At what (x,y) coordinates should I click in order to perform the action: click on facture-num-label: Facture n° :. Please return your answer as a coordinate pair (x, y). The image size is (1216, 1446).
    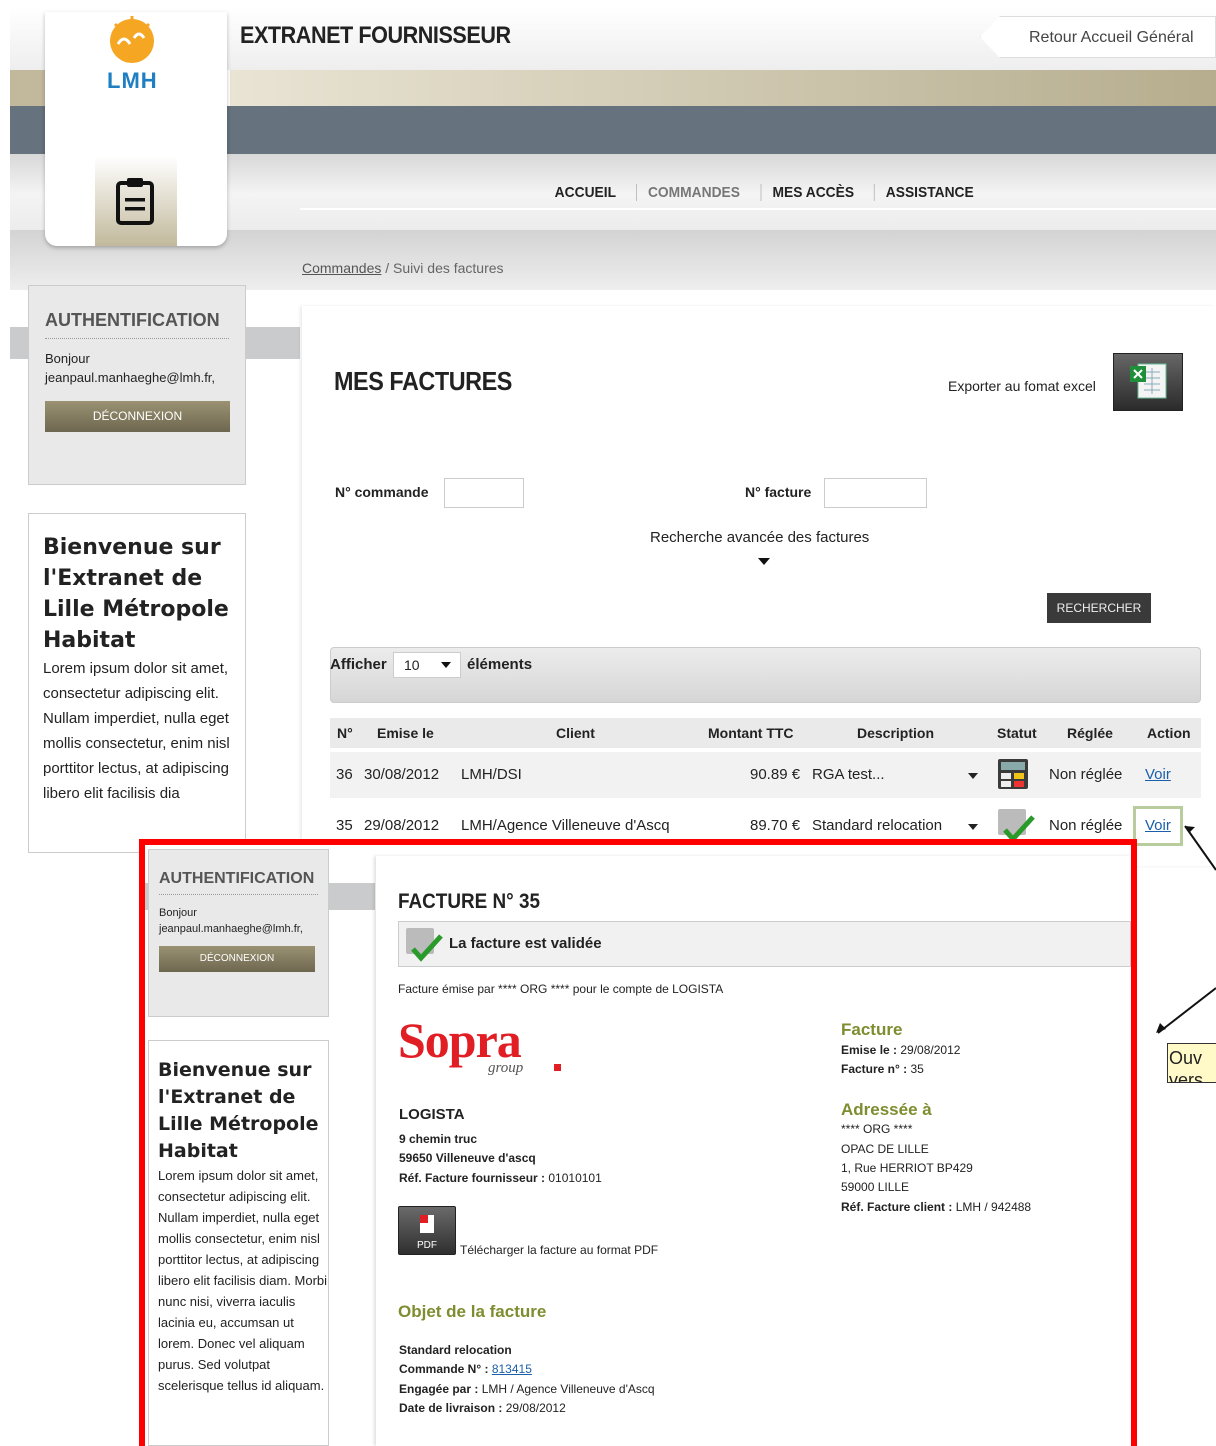
    Looking at the image, I should click on (874, 1069).